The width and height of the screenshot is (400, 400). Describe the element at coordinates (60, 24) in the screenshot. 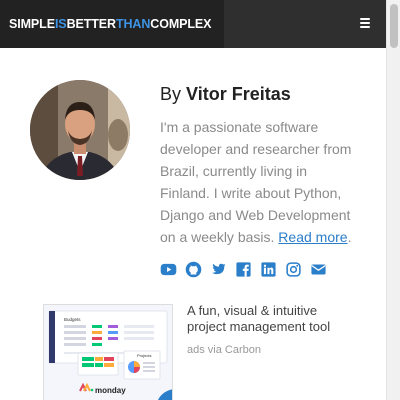

I see `brand-part-is: IS` at that location.